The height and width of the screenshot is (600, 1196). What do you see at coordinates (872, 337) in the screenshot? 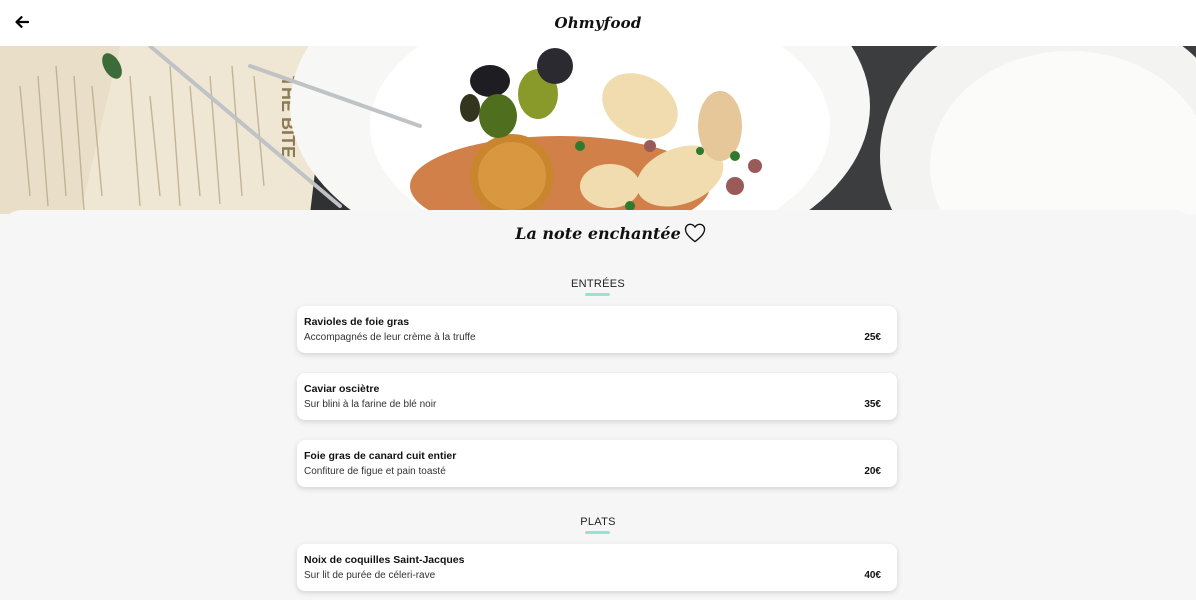
I see `menu-item-price: 25€` at bounding box center [872, 337].